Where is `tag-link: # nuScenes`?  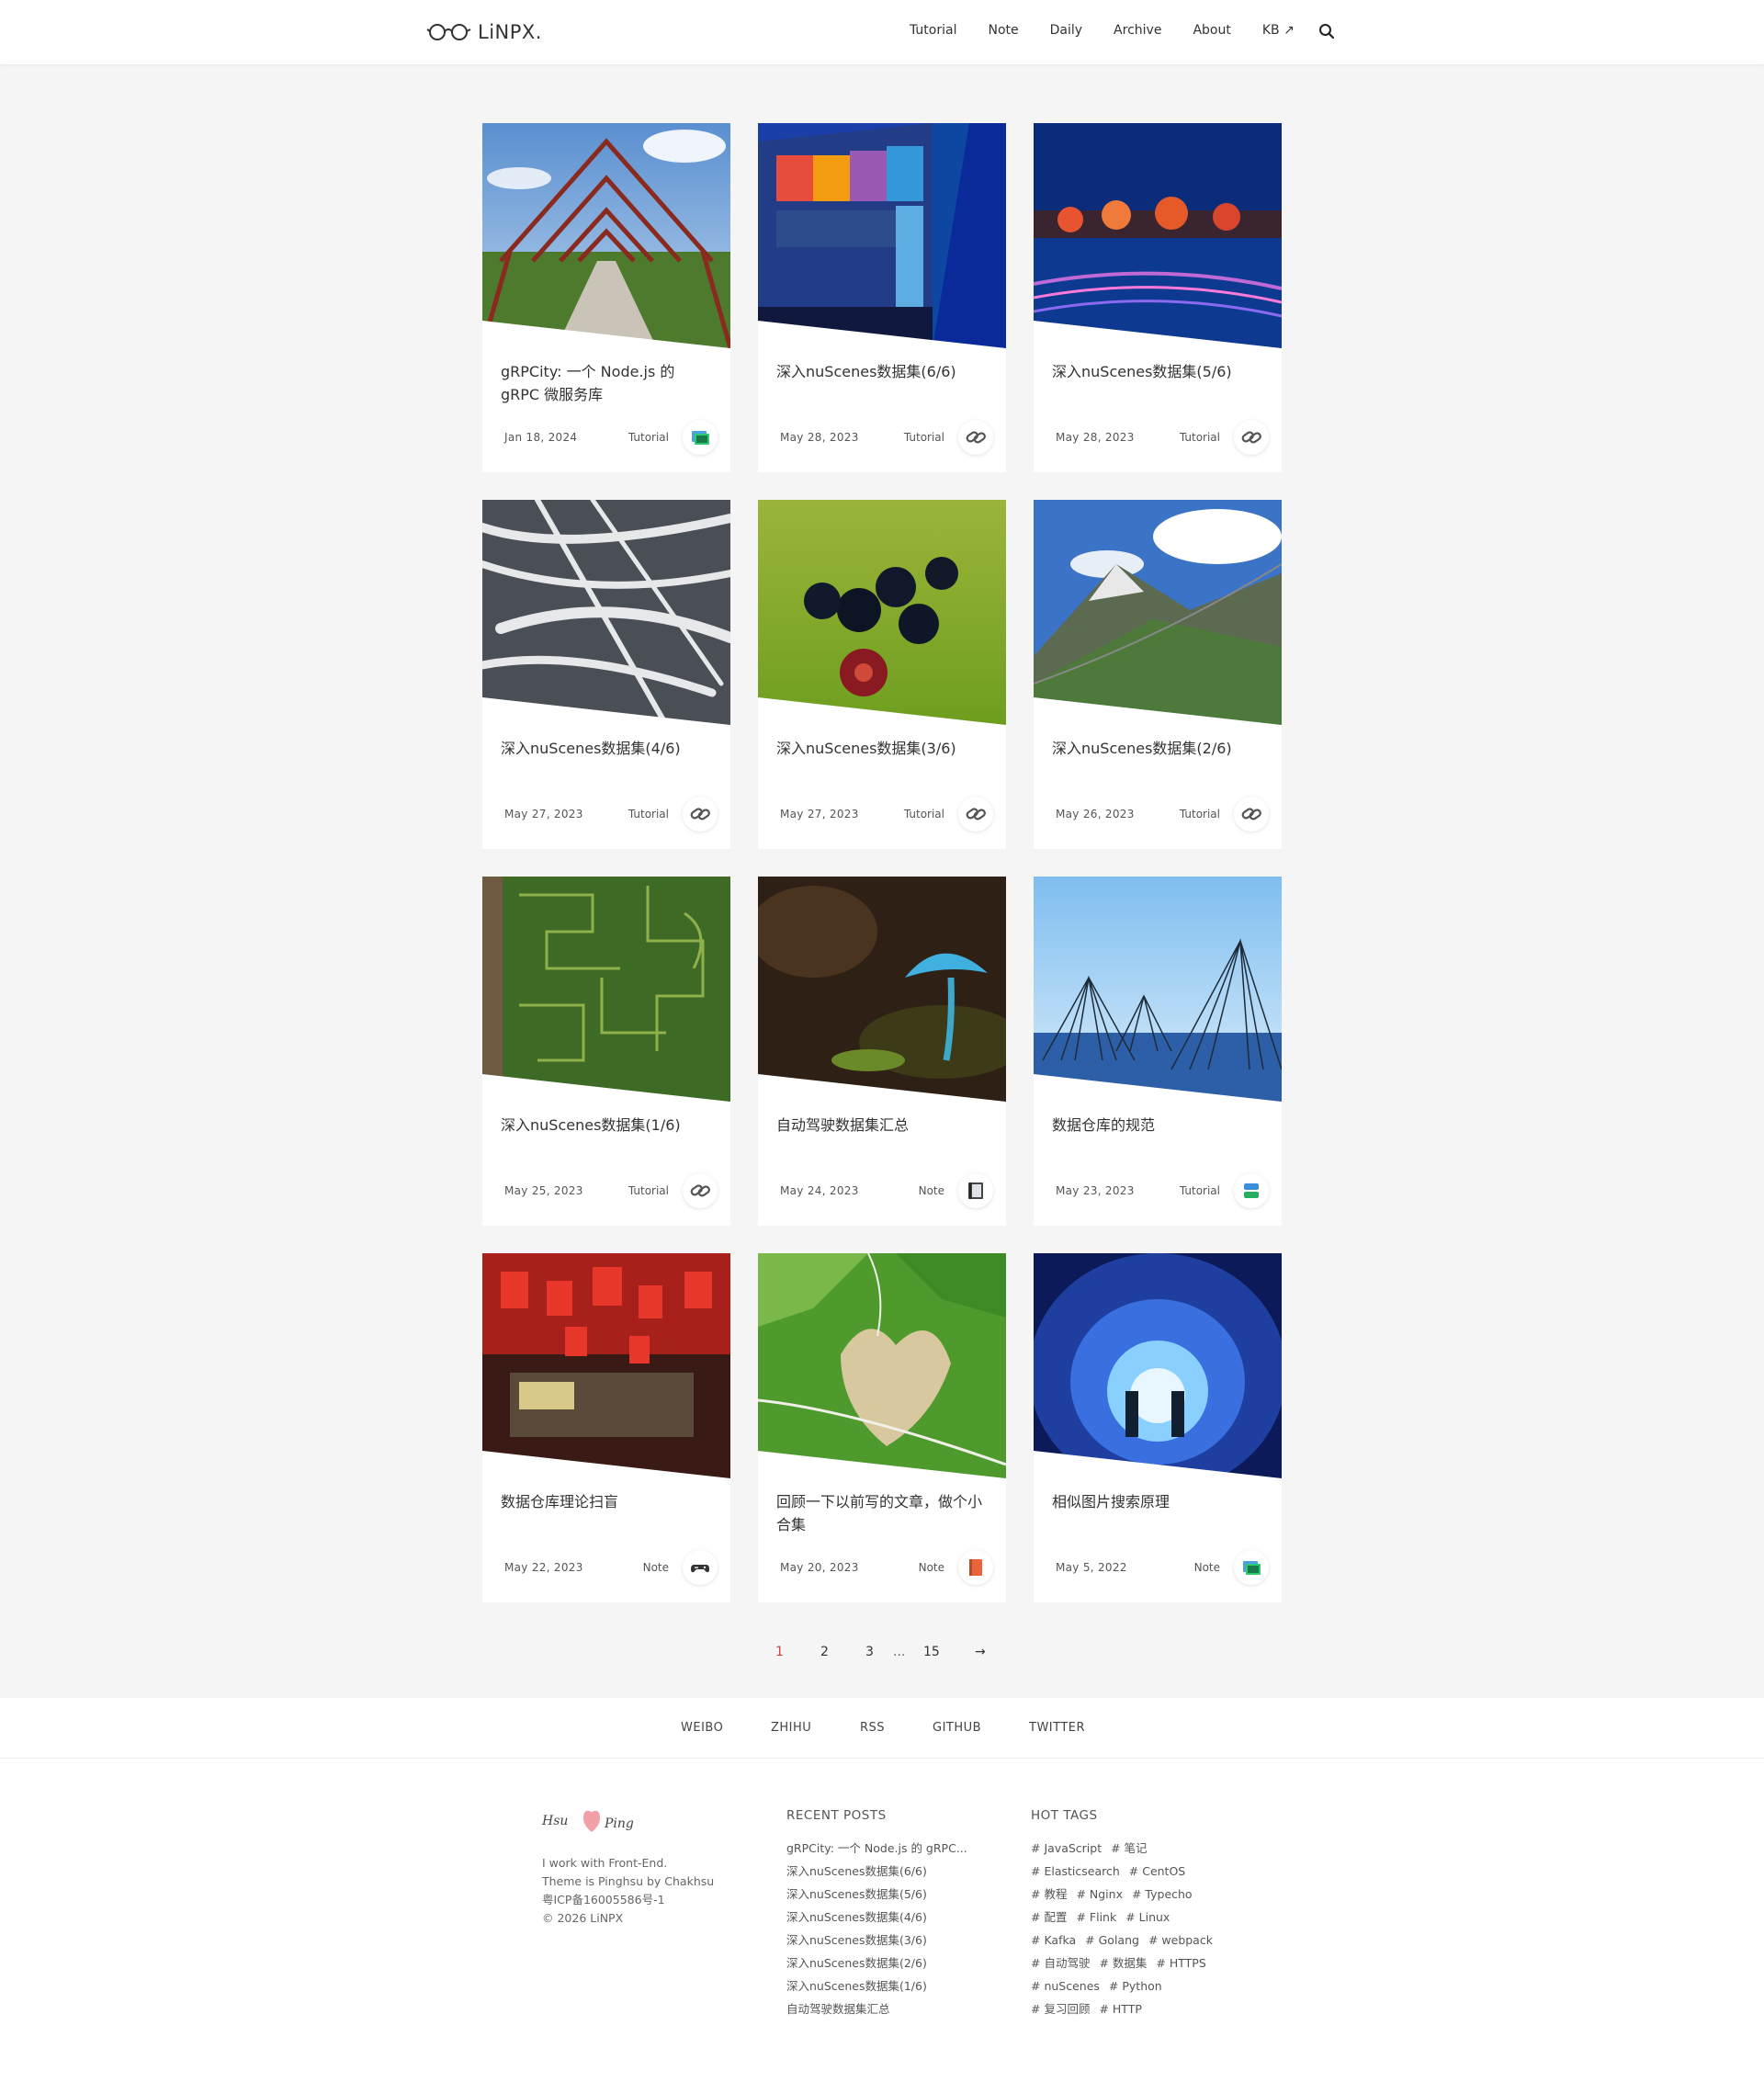 tag-link: # nuScenes is located at coordinates (1065, 1986).